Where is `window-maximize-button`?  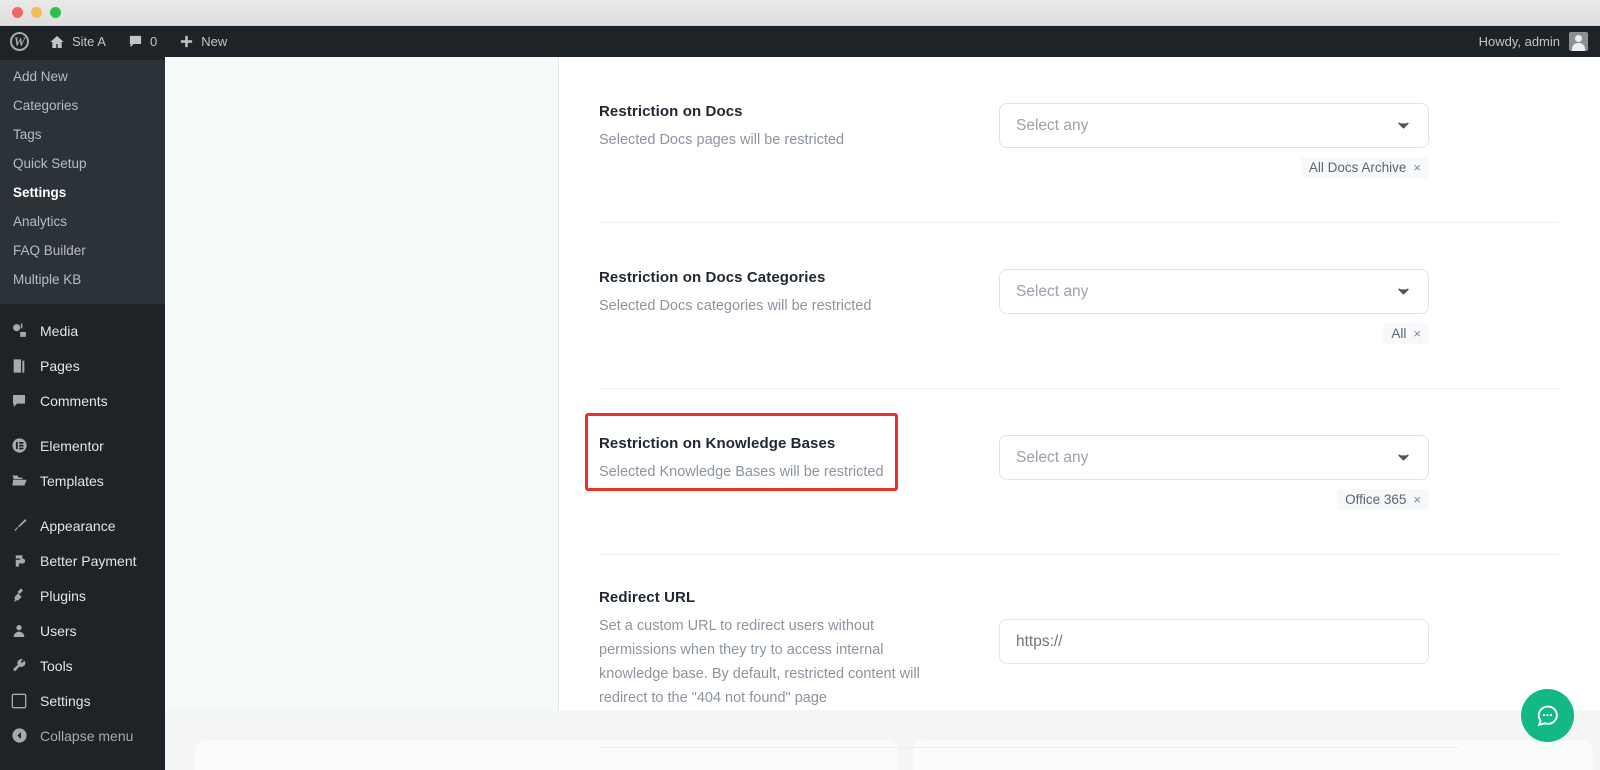 window-maximize-button is located at coordinates (55, 12).